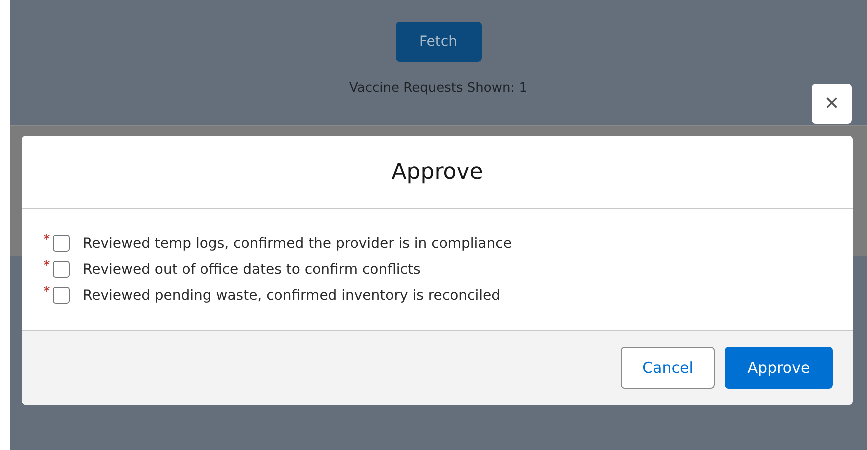 This screenshot has height=450, width=867. I want to click on checkbox-label: Reviewed pending waste, confirmed inventory is reconciled, so click(292, 296).